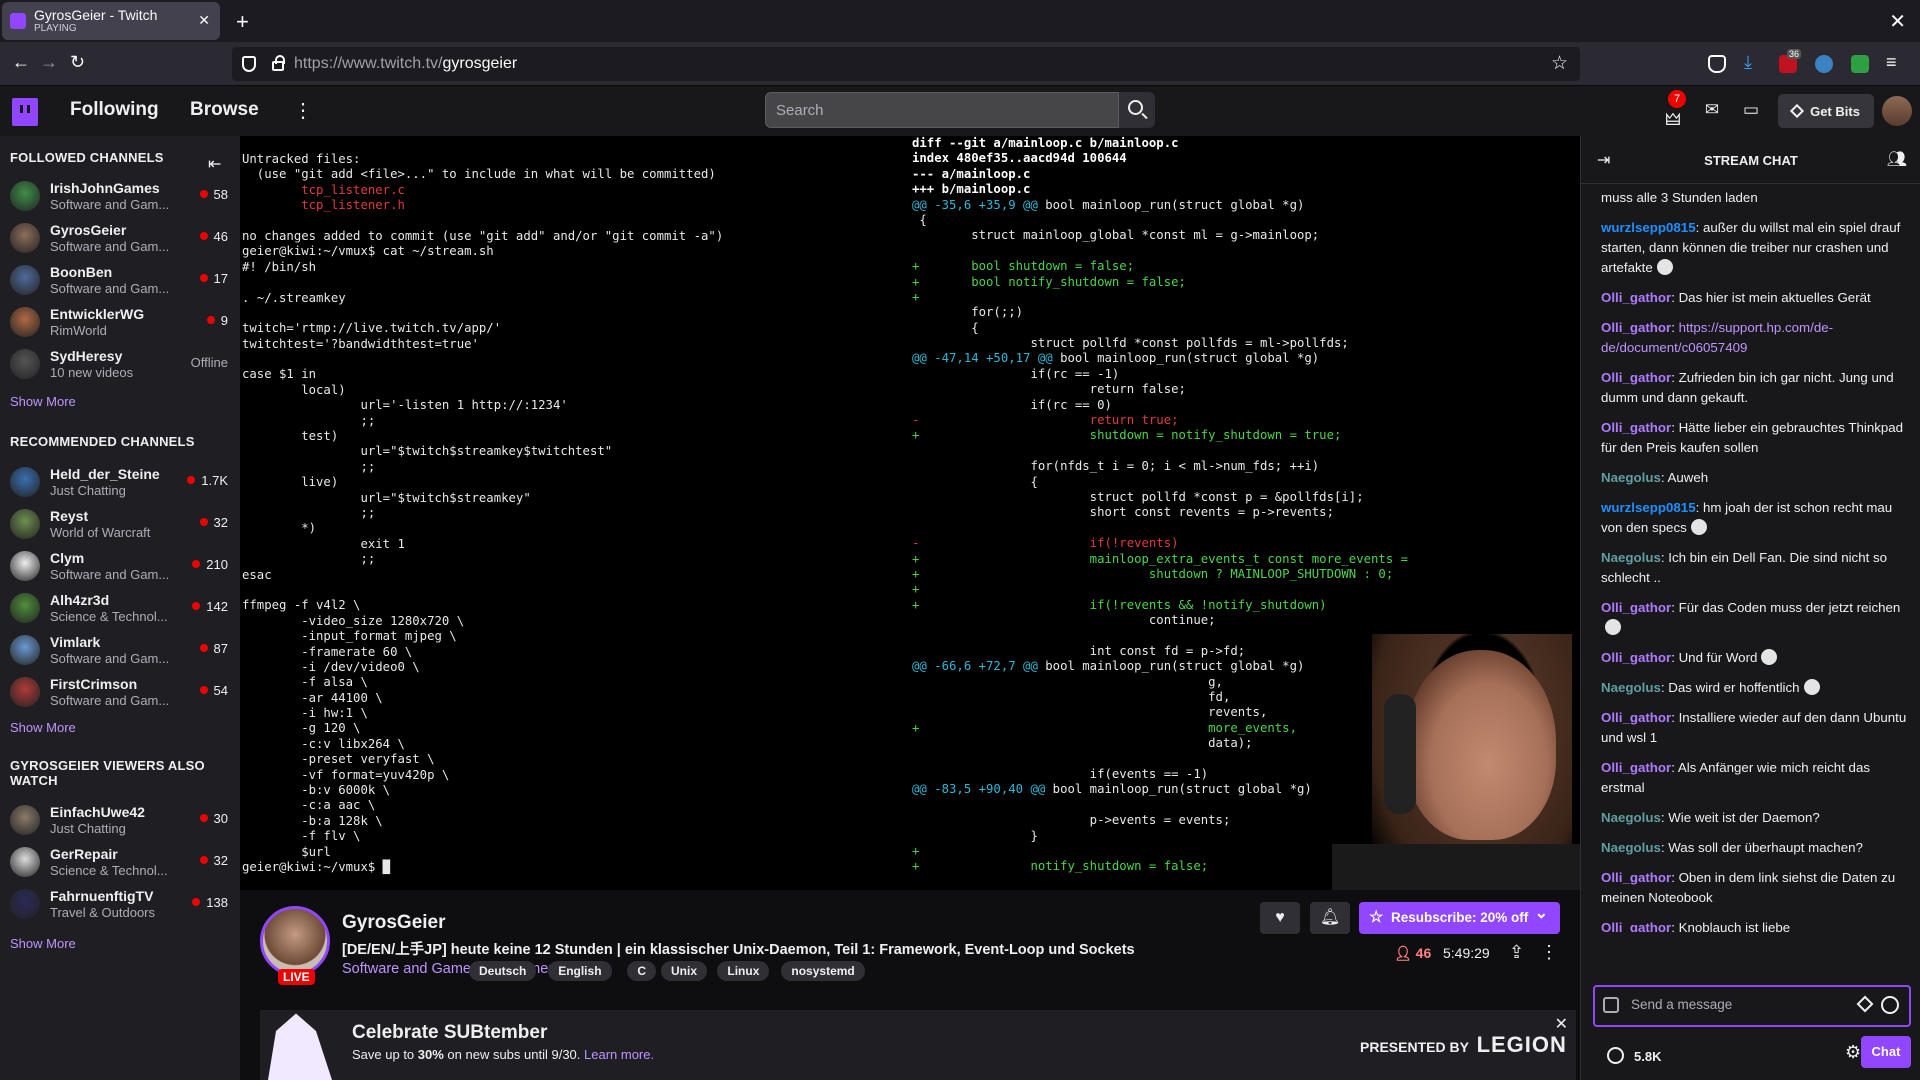 The width and height of the screenshot is (1920, 1080). I want to click on more-vertical-icon: ⋮, so click(303, 110).